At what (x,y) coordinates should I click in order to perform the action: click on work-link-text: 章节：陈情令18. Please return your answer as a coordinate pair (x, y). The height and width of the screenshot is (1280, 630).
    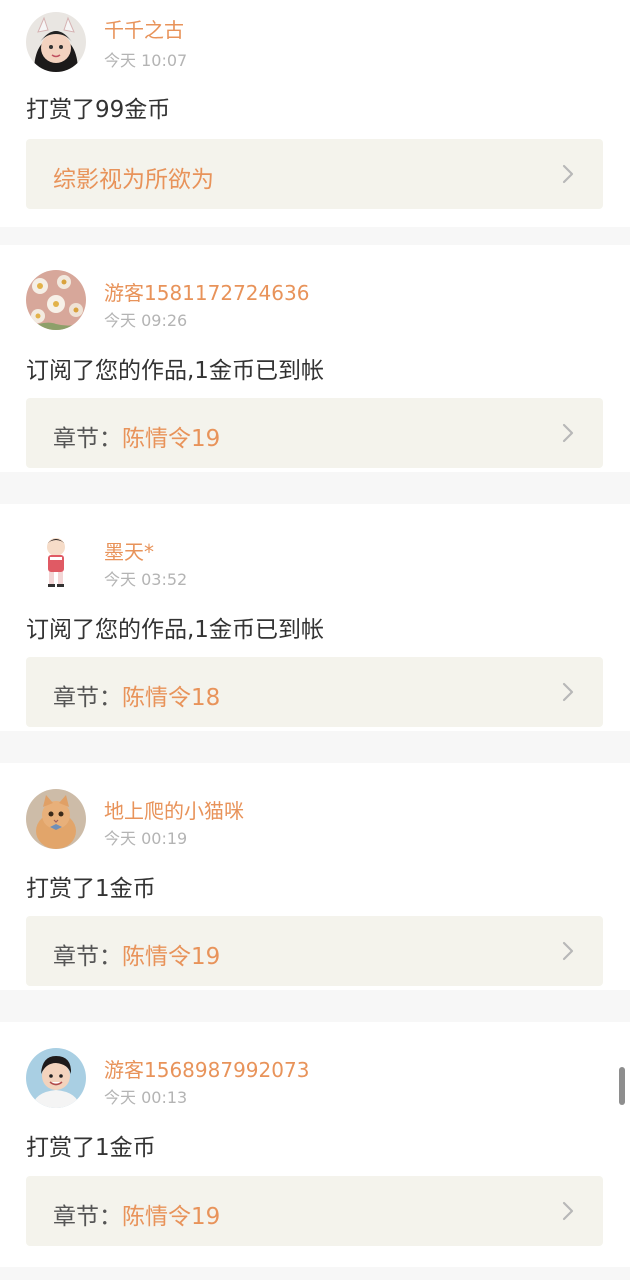
    Looking at the image, I should click on (136, 695).